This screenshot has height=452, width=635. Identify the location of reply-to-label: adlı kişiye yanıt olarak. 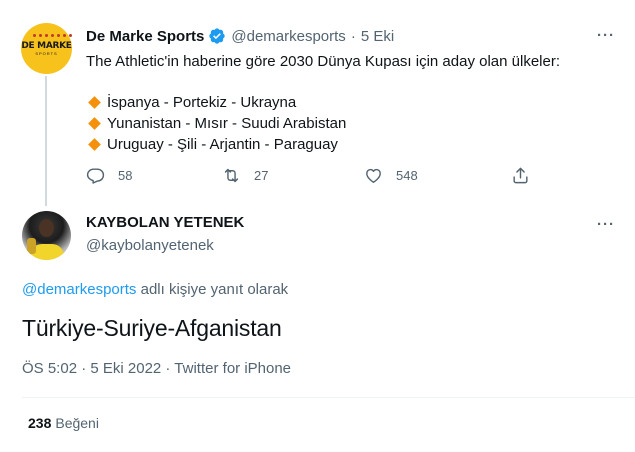
(212, 289).